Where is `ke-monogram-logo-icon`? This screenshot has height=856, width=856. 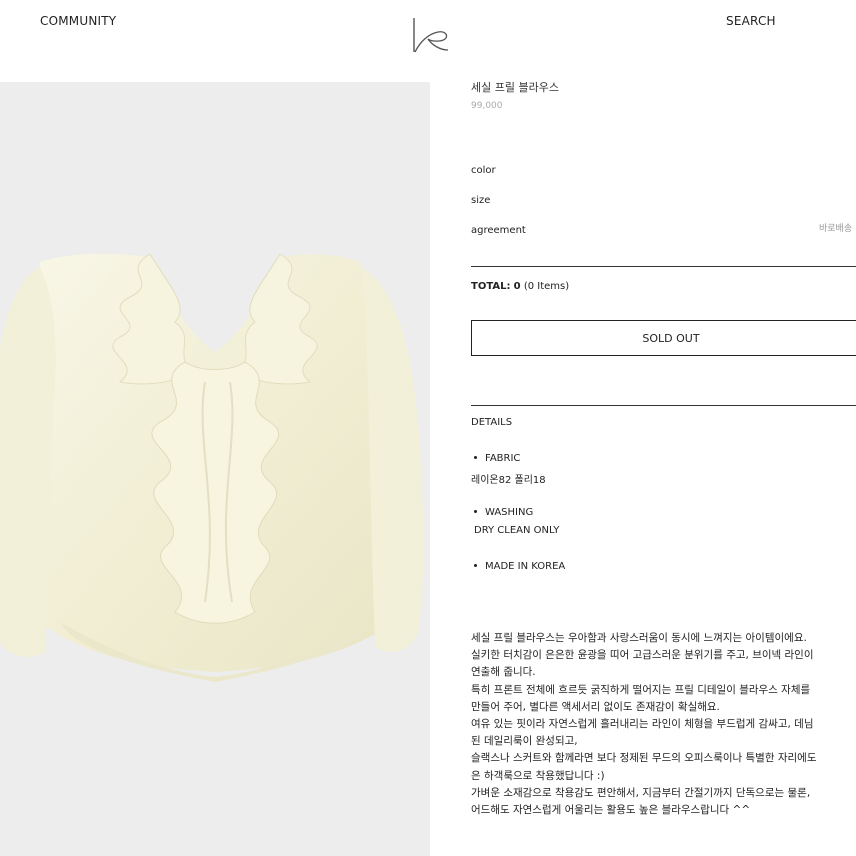
ke-monogram-logo-icon is located at coordinates (430, 34).